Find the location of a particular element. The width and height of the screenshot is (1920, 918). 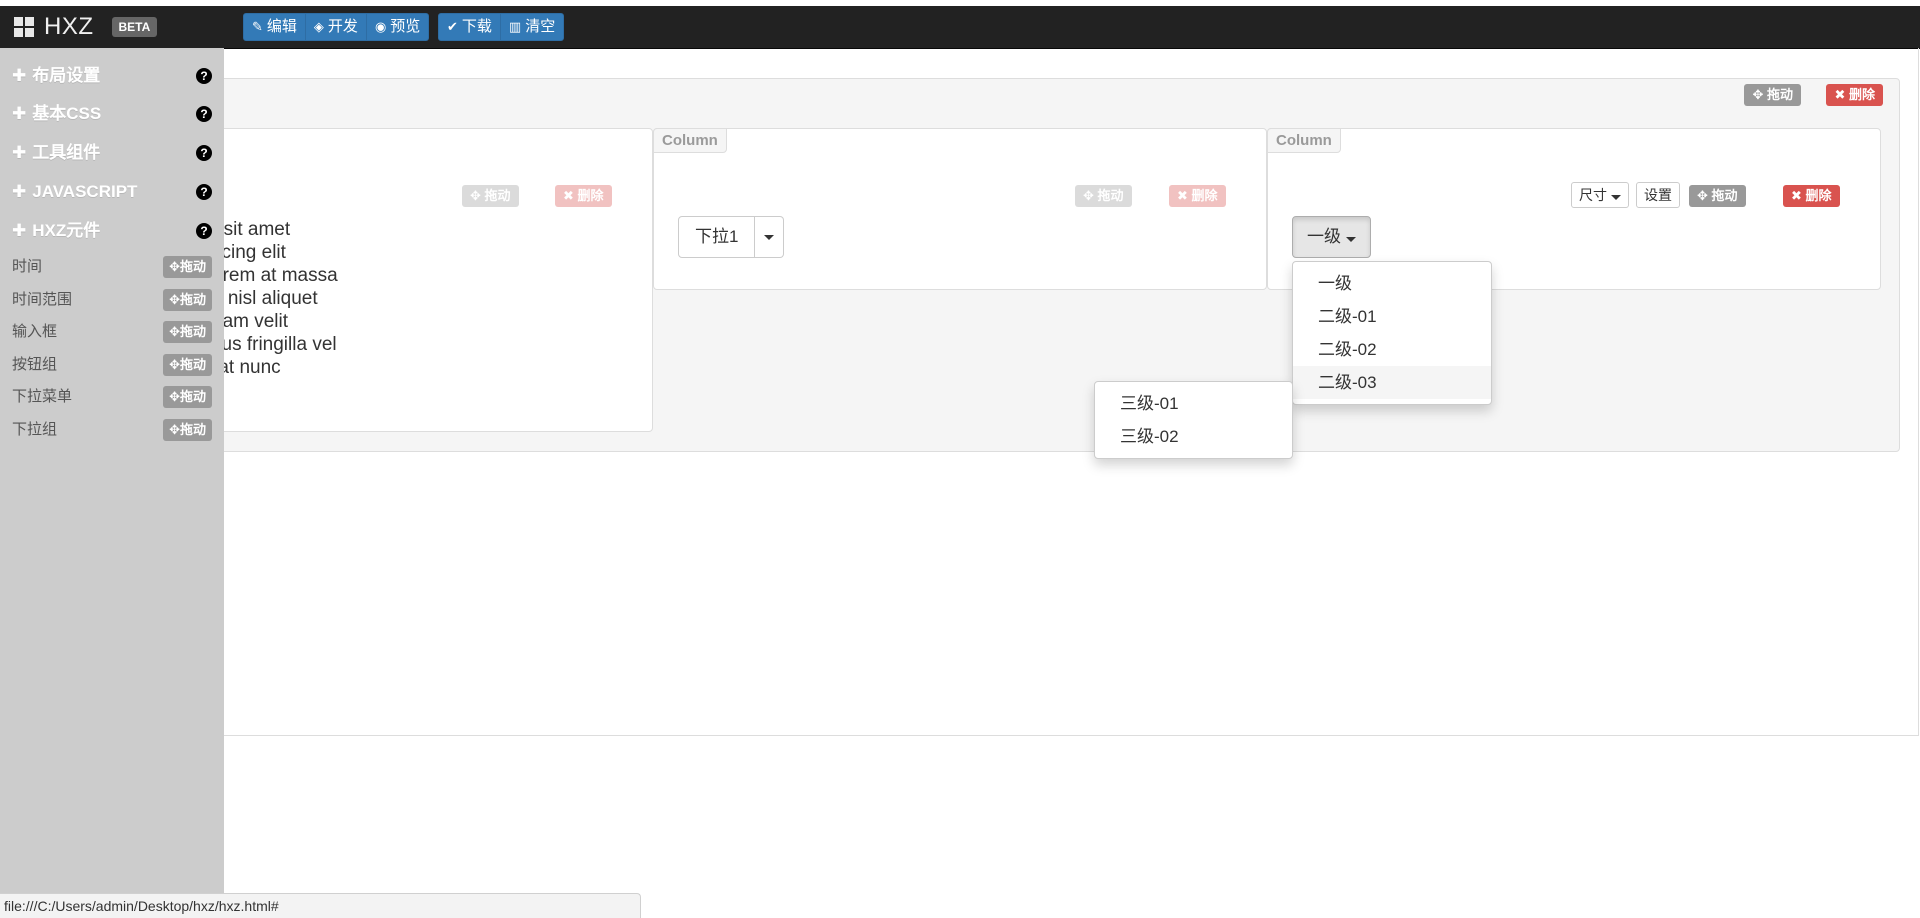

split-dropdown-toggle is located at coordinates (770, 237).